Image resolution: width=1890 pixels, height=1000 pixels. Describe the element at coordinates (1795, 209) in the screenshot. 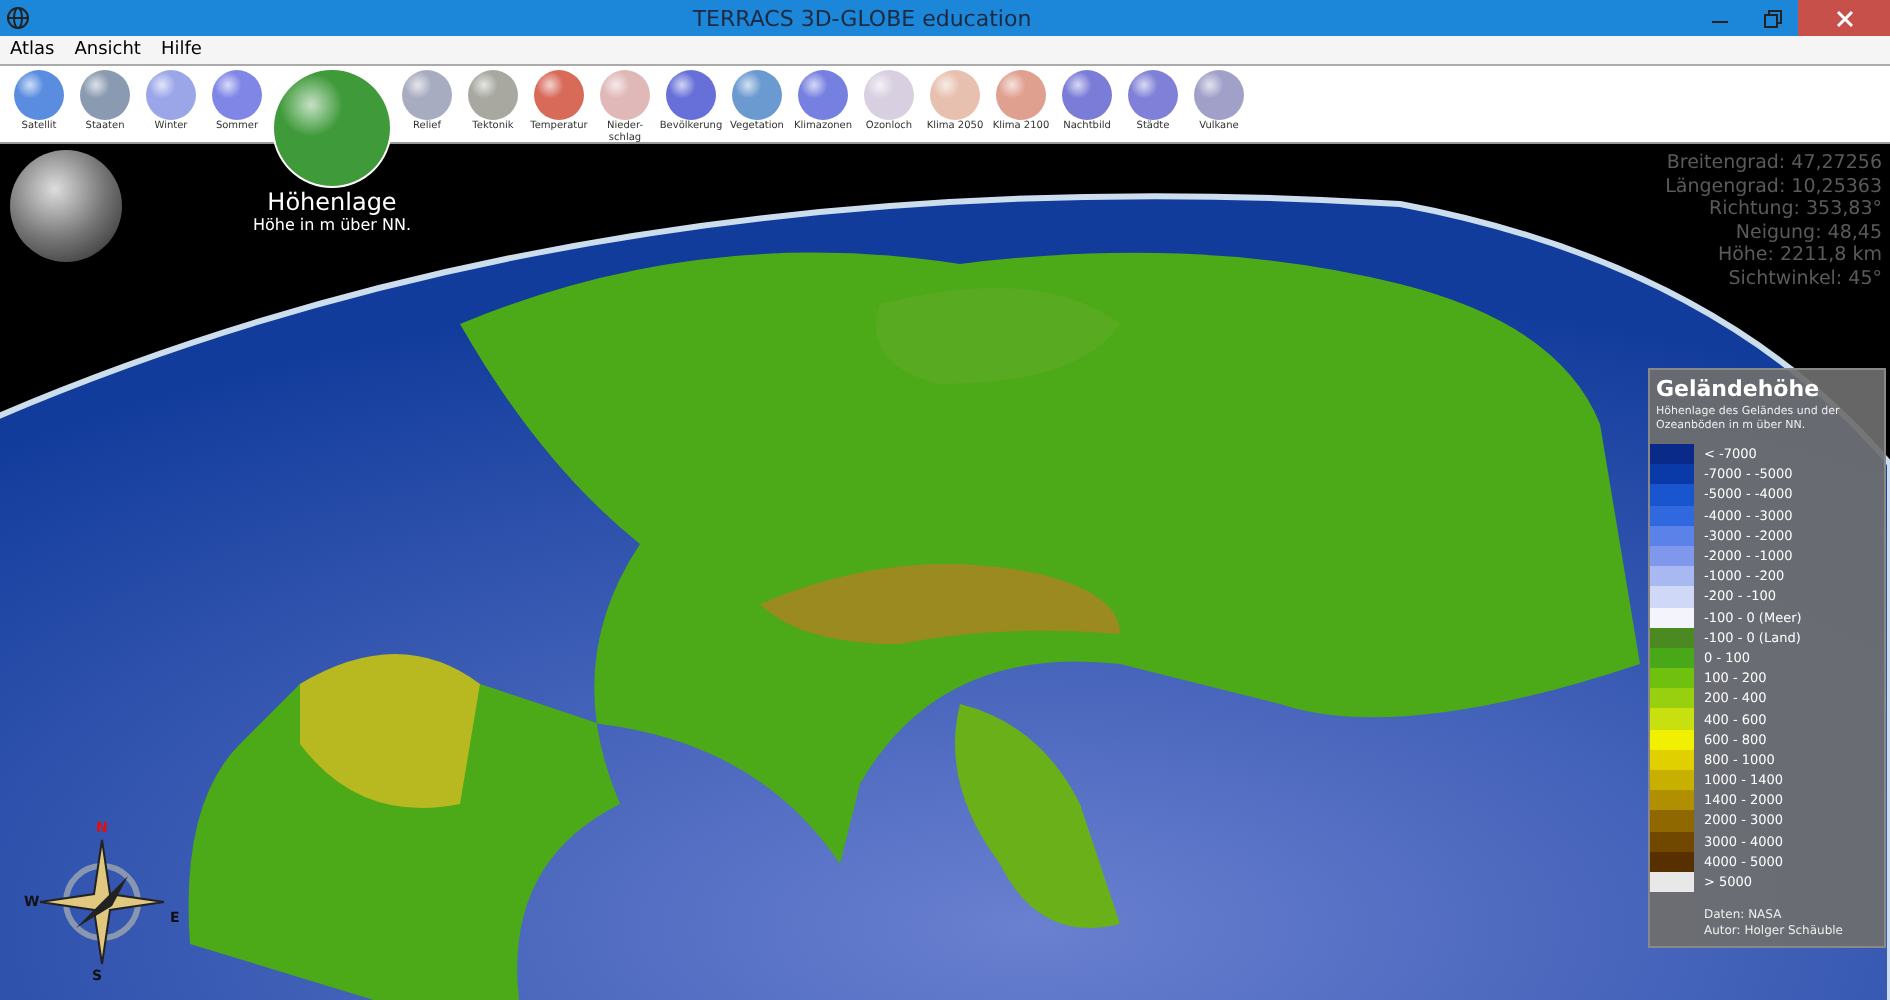

I see `coordinate-readout: Richtung: 353,83°` at that location.